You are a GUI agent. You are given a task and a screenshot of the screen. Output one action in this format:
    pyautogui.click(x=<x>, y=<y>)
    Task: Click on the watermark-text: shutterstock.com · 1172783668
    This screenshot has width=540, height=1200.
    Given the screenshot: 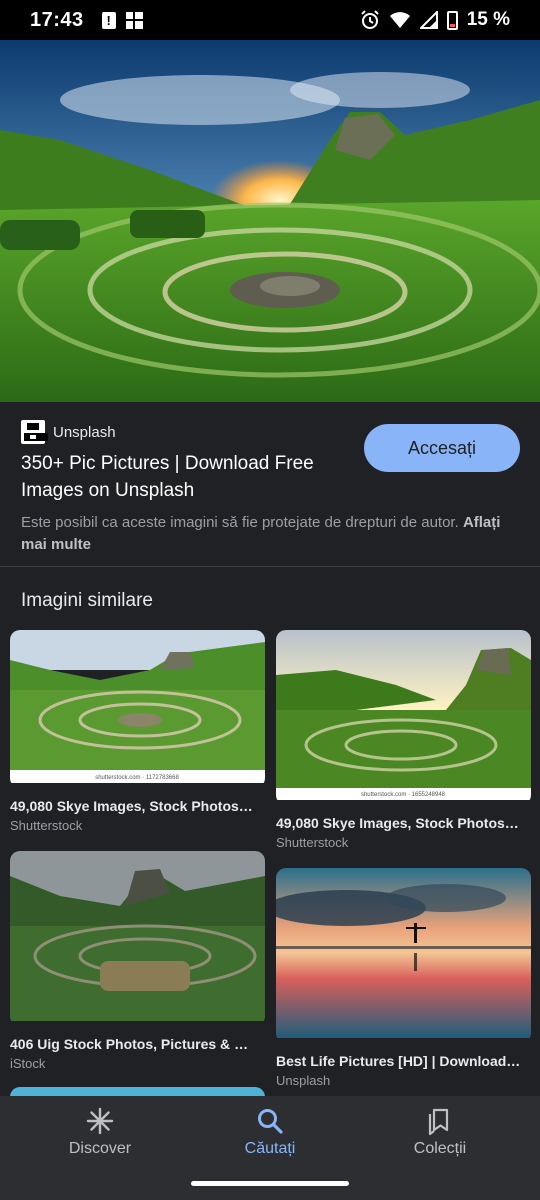 What is the action you would take?
    pyautogui.click(x=137, y=778)
    